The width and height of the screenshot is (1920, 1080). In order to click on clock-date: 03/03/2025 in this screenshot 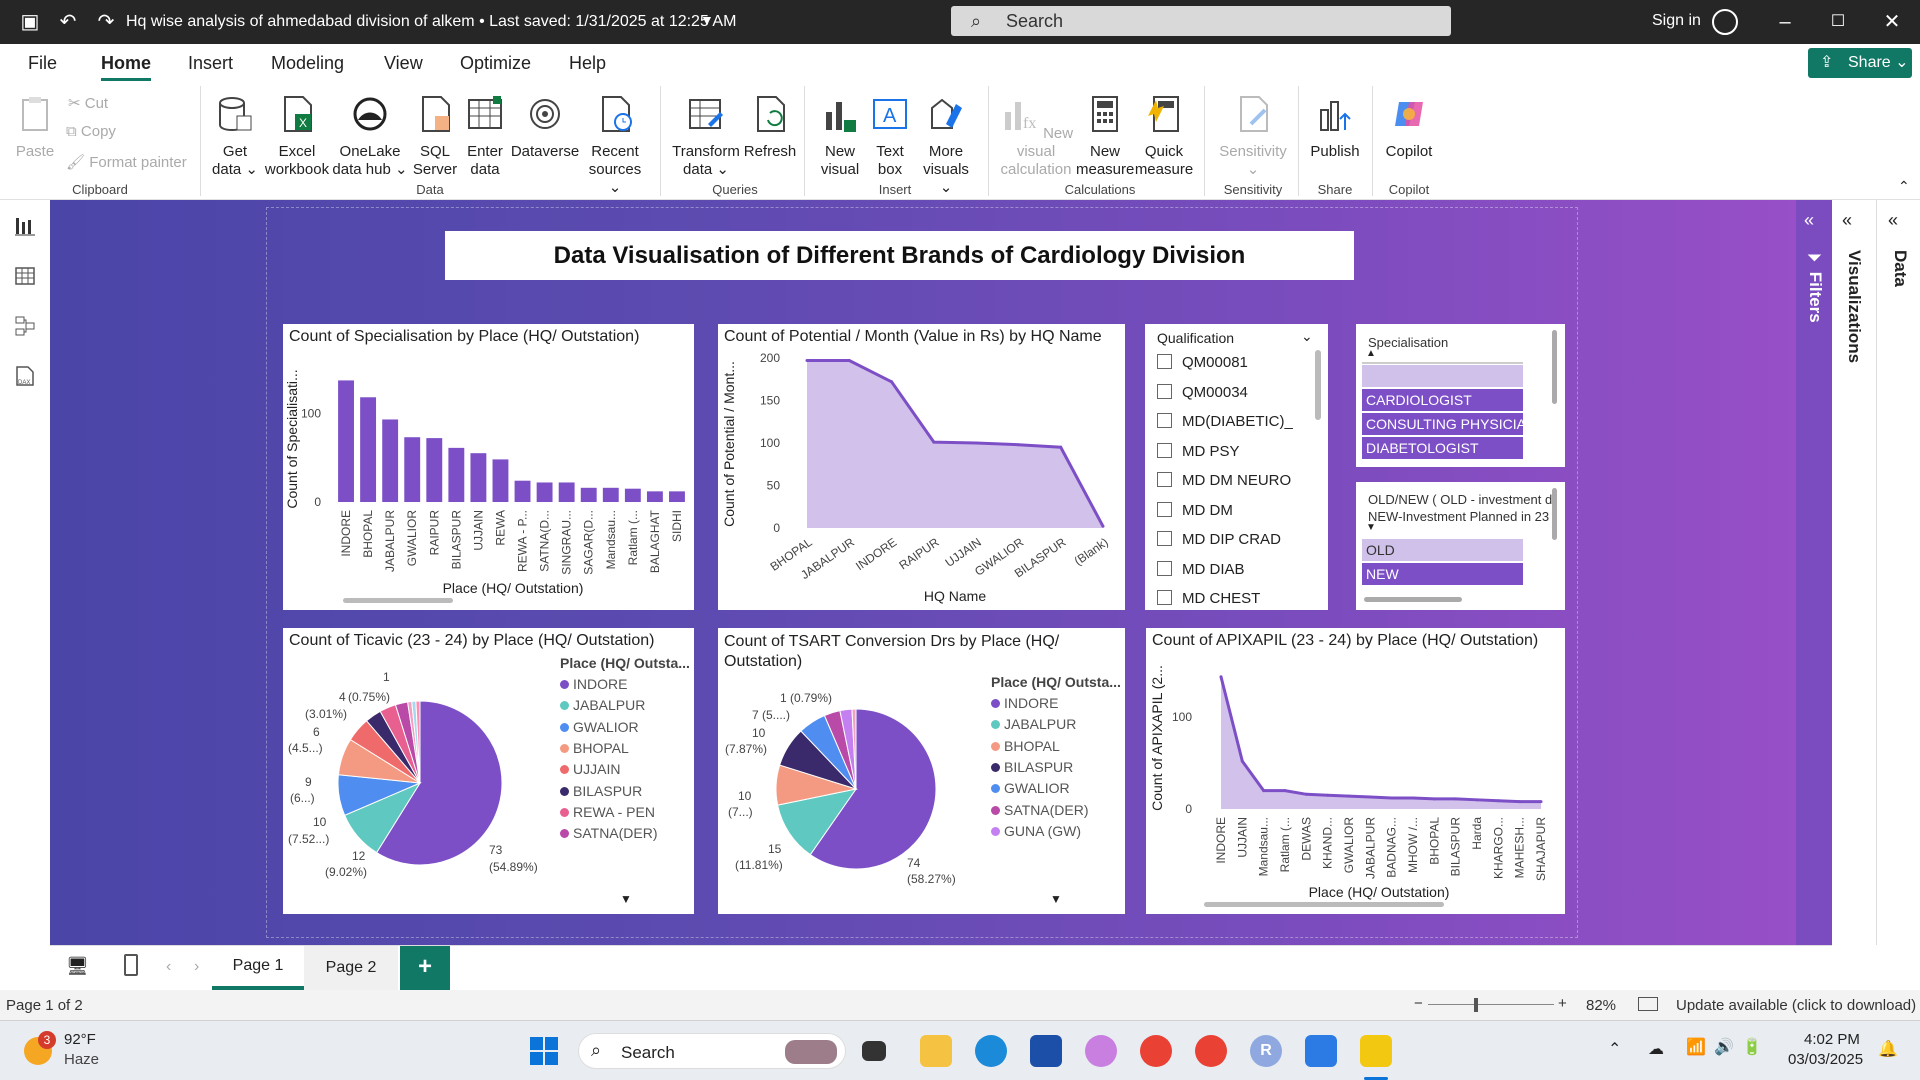, I will do `click(1825, 1059)`.